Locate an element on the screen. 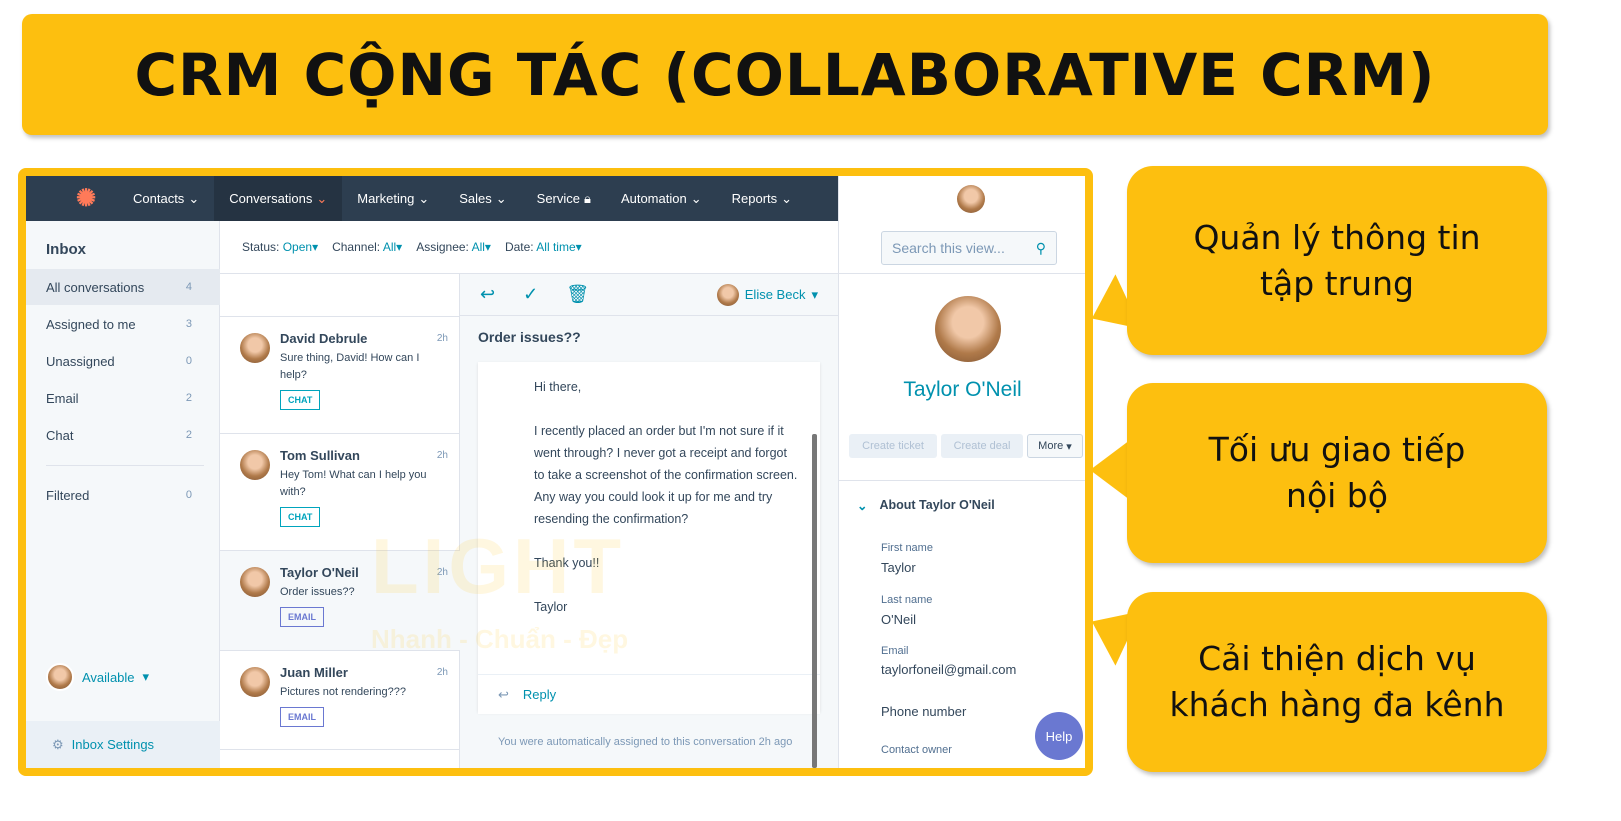 This screenshot has height=821, width=1621. nav-conversations: Conversations ⌄ is located at coordinates (278, 198).